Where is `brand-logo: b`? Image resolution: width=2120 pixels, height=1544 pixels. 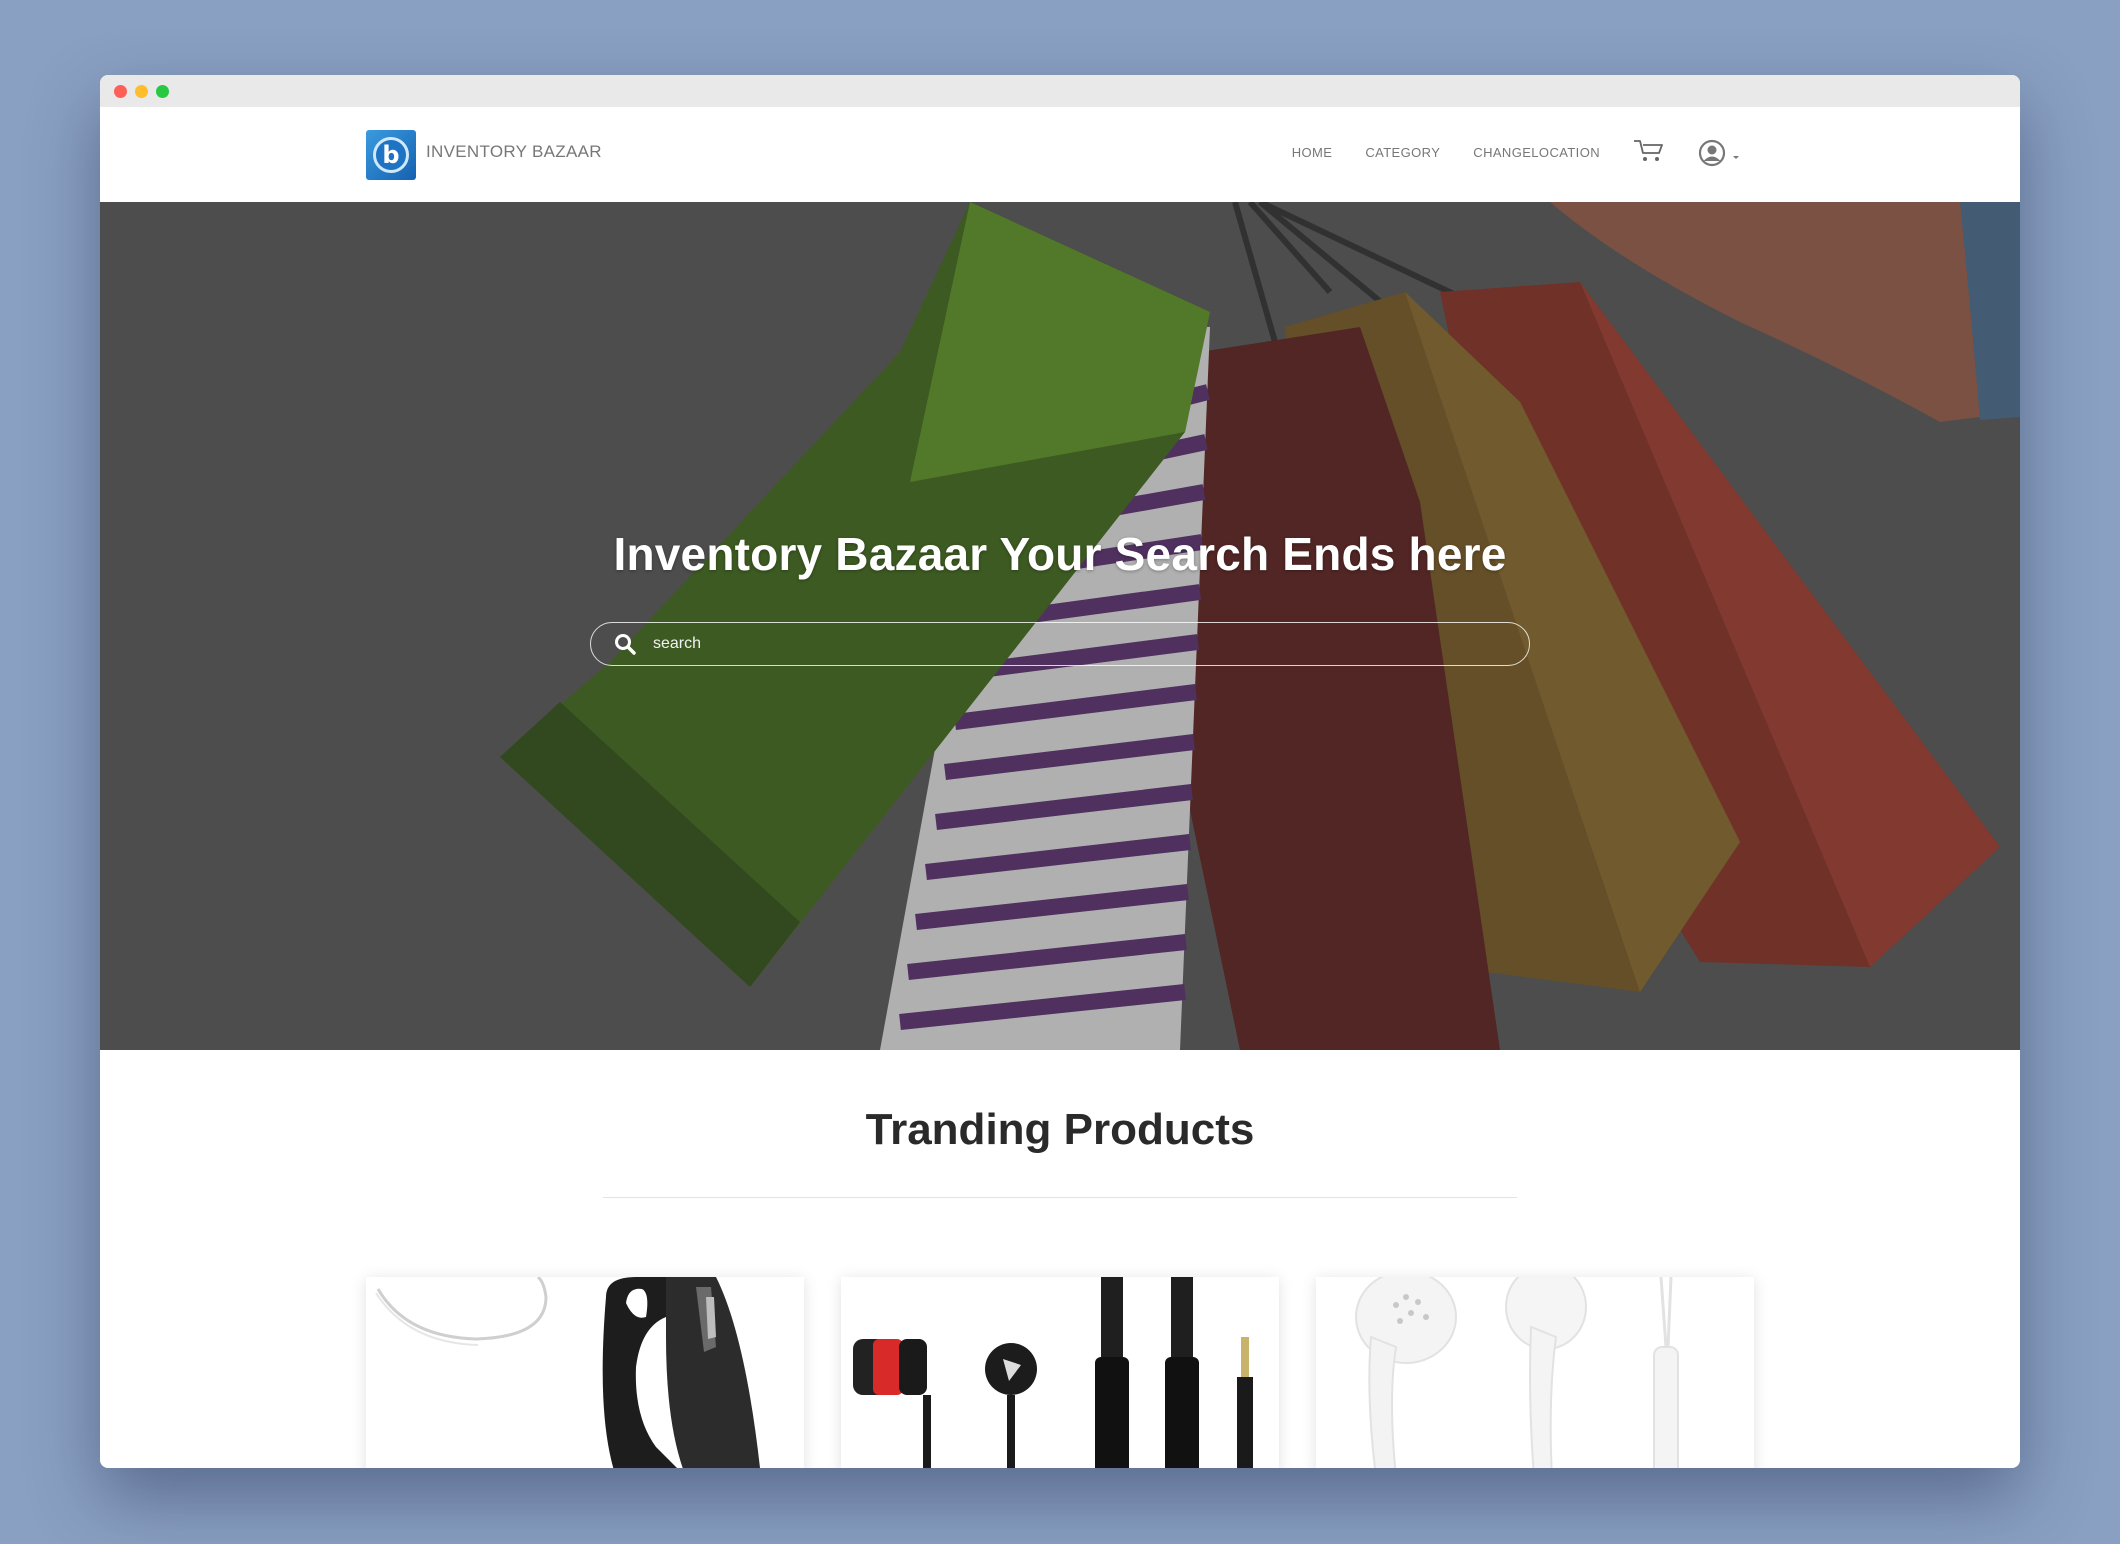
brand-logo: b is located at coordinates (391, 155).